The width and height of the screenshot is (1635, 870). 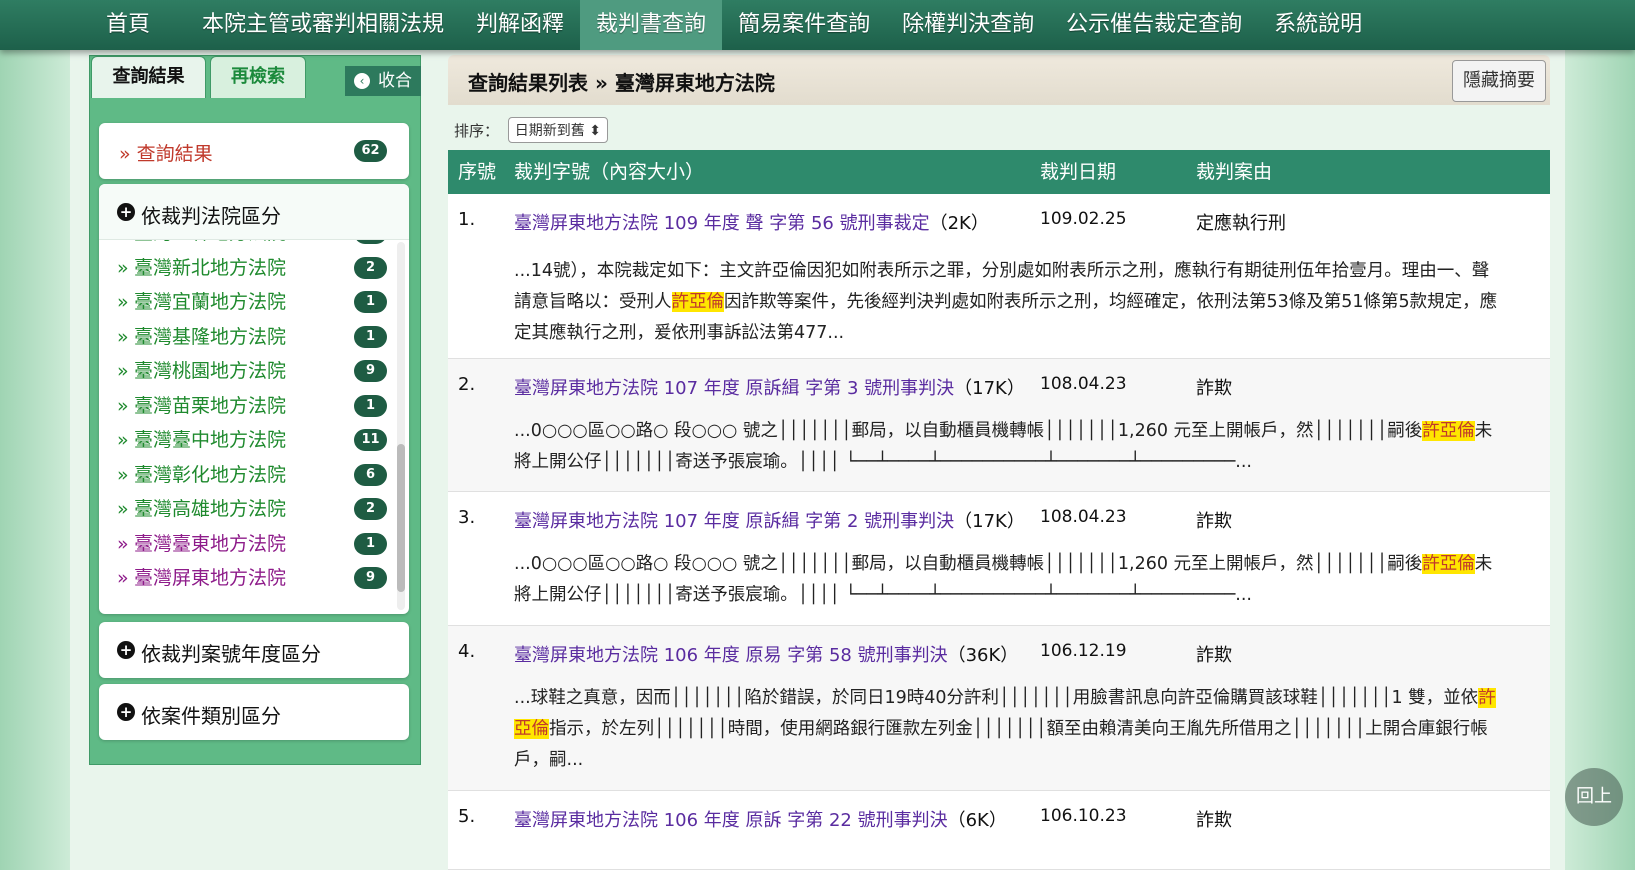 I want to click on court-item-keelung: » 臺灣基隆地方法院 1, so click(x=244, y=337).